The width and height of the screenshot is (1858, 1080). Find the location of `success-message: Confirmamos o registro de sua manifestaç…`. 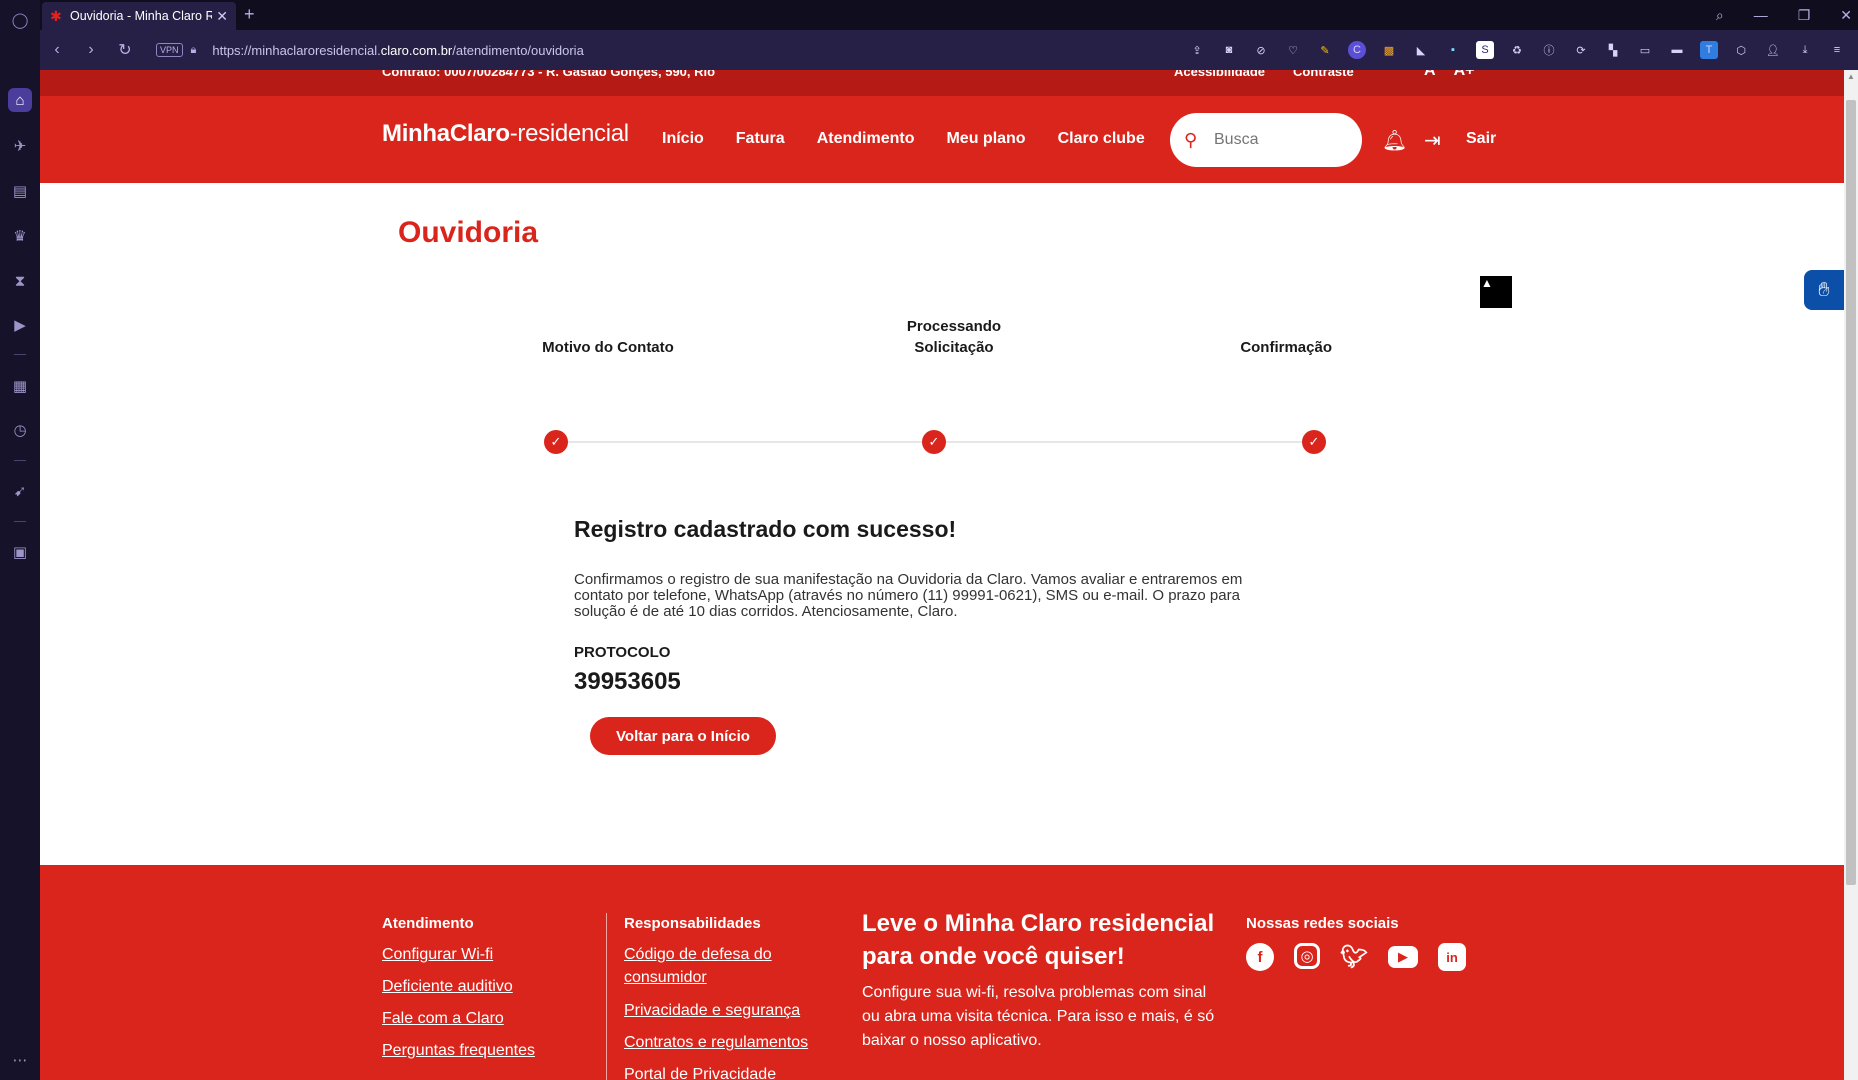

success-message: Confirmamos o registro de sua manifestaç… is located at coordinates (908, 595).